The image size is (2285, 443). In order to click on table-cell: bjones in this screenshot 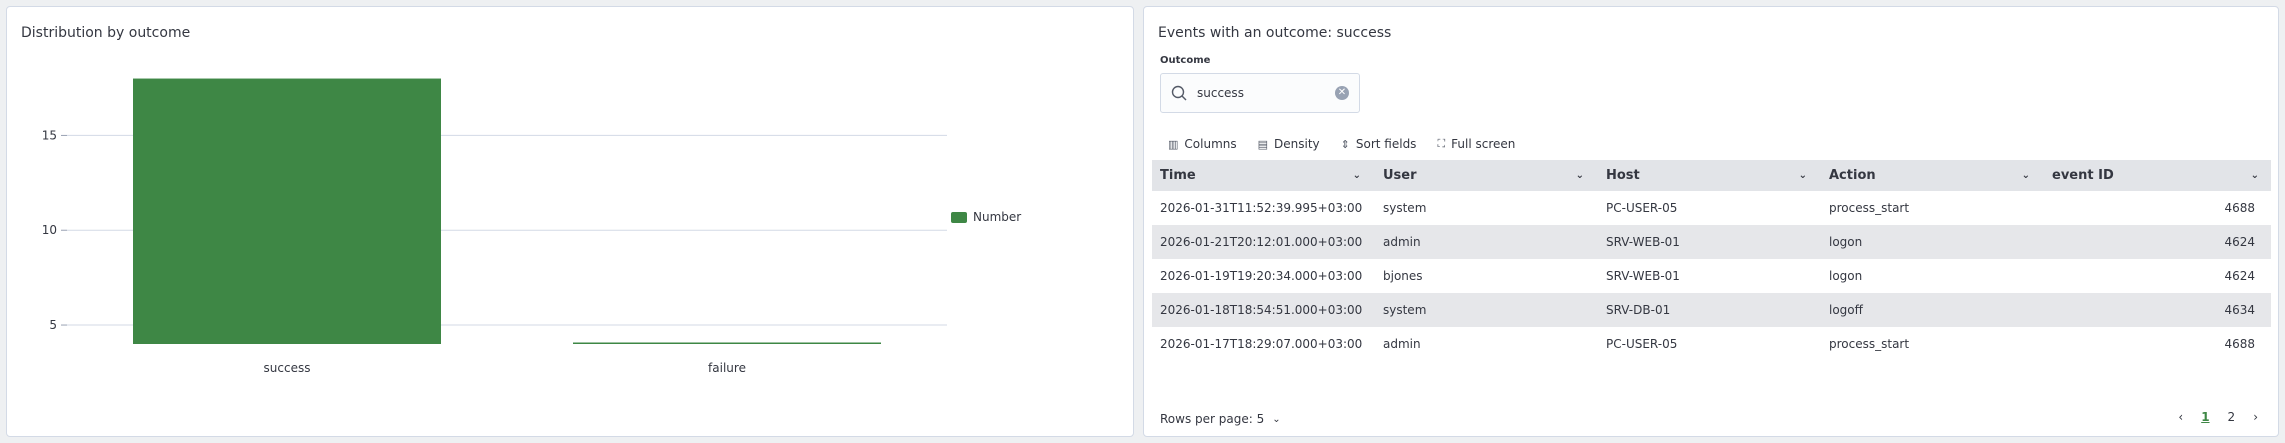, I will do `click(1403, 276)`.